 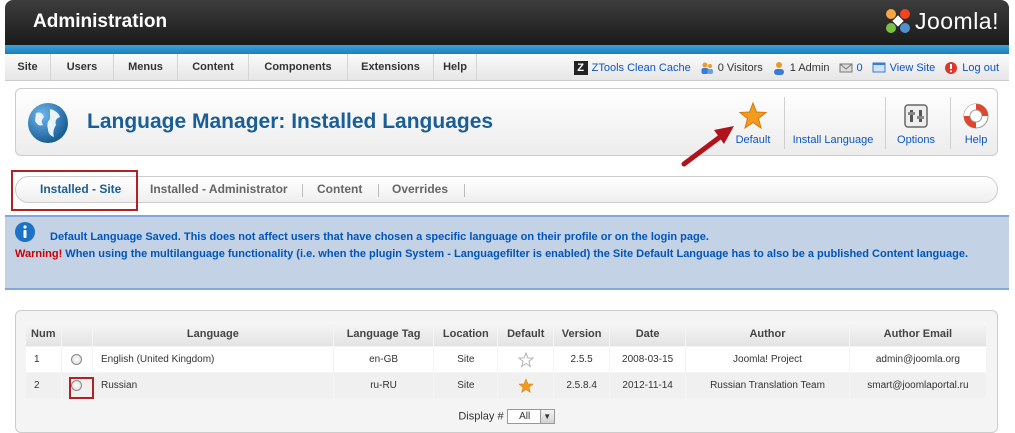 I want to click on col-num: Num, so click(x=43, y=334).